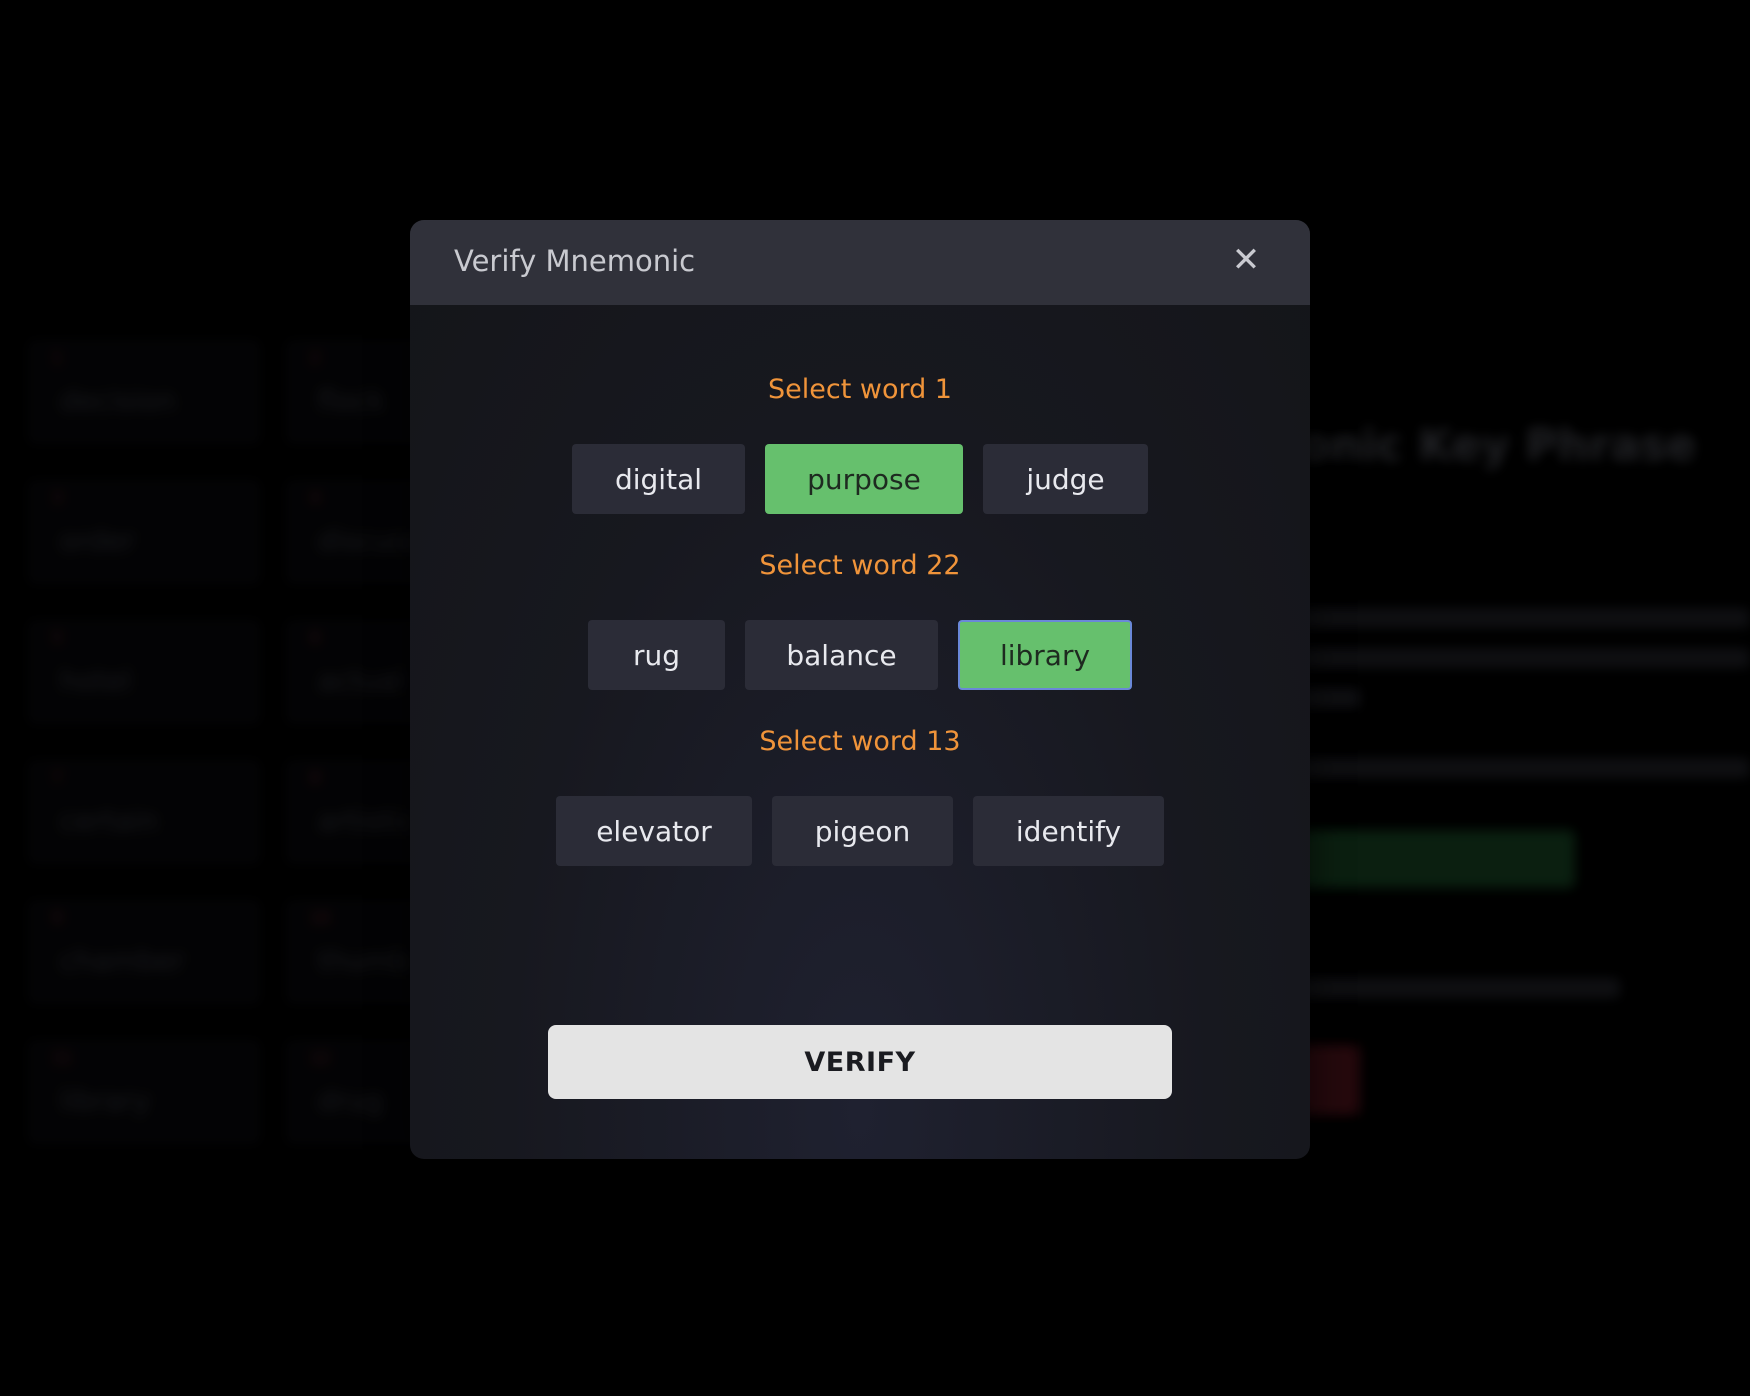 The width and height of the screenshot is (1750, 1396). I want to click on word-choice-button: purpose, so click(864, 479).